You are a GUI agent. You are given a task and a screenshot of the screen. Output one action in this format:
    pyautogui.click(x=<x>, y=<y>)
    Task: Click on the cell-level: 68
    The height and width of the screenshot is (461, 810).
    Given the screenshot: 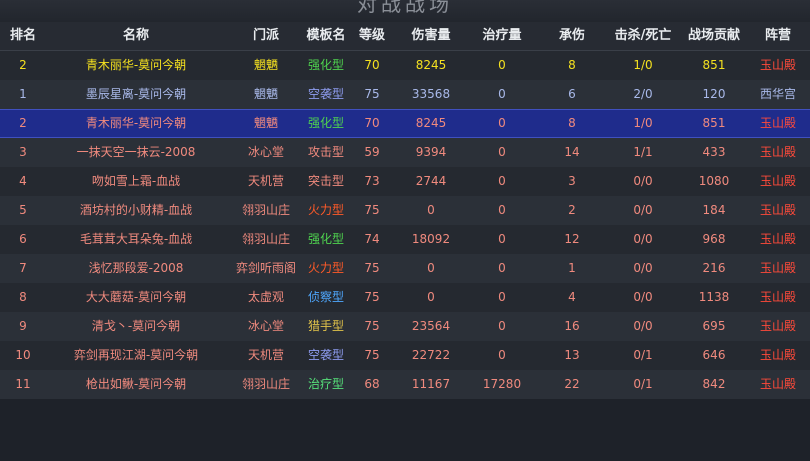 What is the action you would take?
    pyautogui.click(x=372, y=384)
    